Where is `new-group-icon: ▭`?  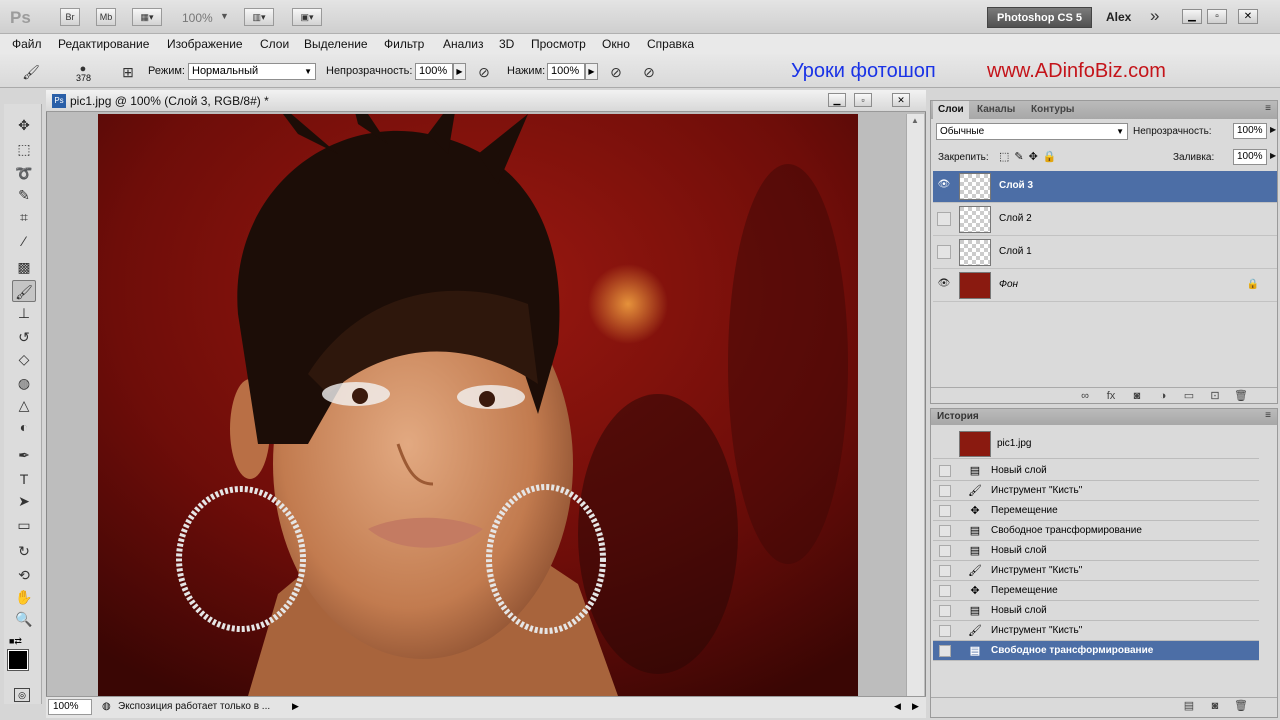 new-group-icon: ▭ is located at coordinates (1189, 396).